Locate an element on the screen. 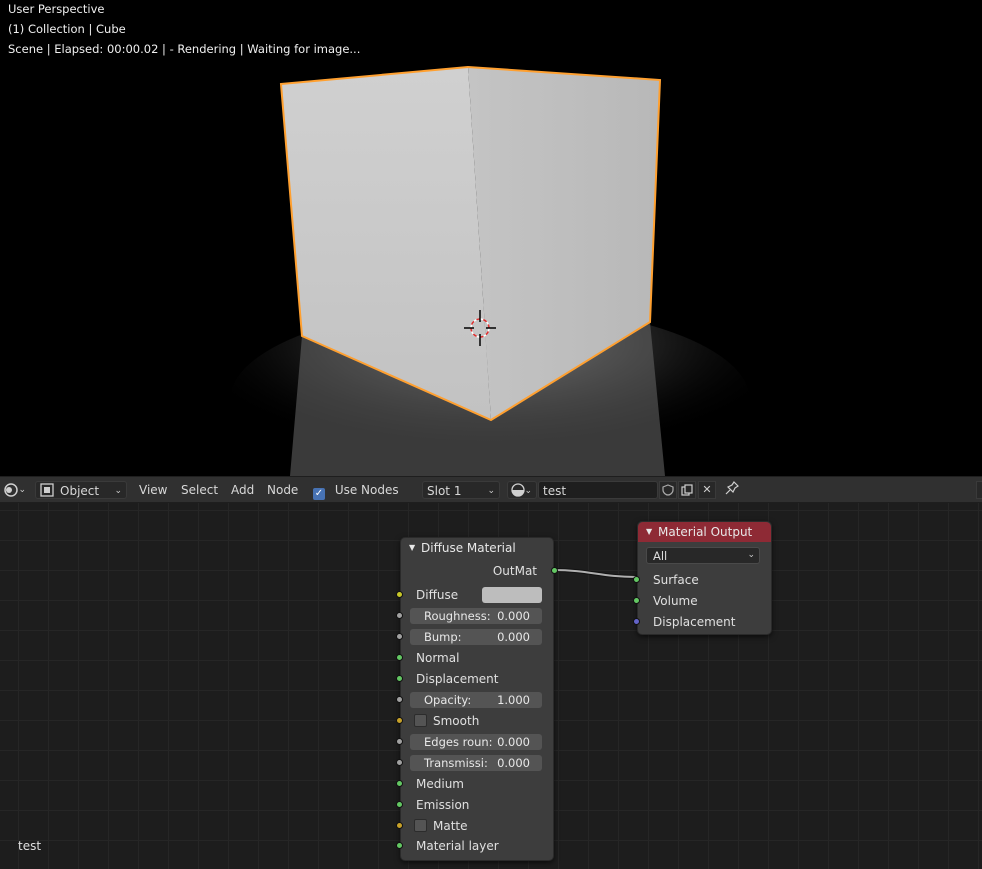  smooth-toggle: Smooth is located at coordinates (446, 721).